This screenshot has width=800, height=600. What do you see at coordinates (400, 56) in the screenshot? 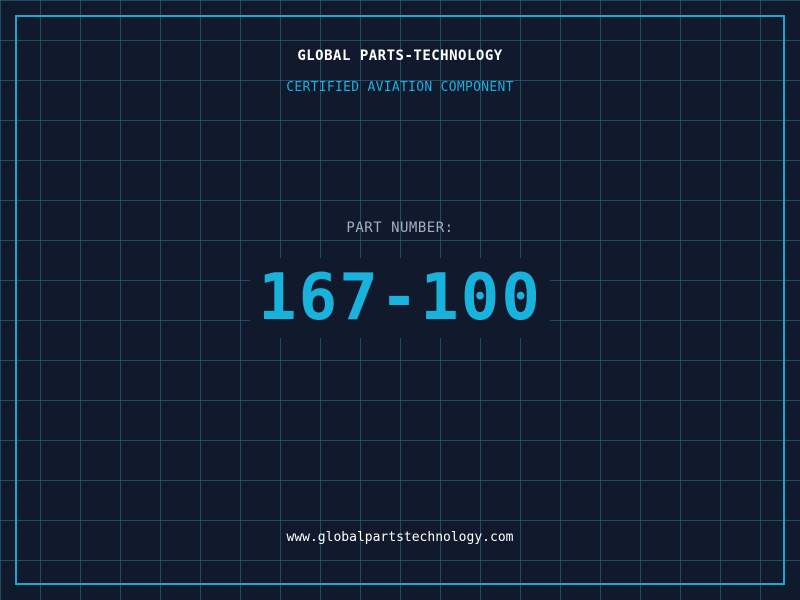
I see `company-name: GLOBAL PARTS-TECHNOLOGY` at bounding box center [400, 56].